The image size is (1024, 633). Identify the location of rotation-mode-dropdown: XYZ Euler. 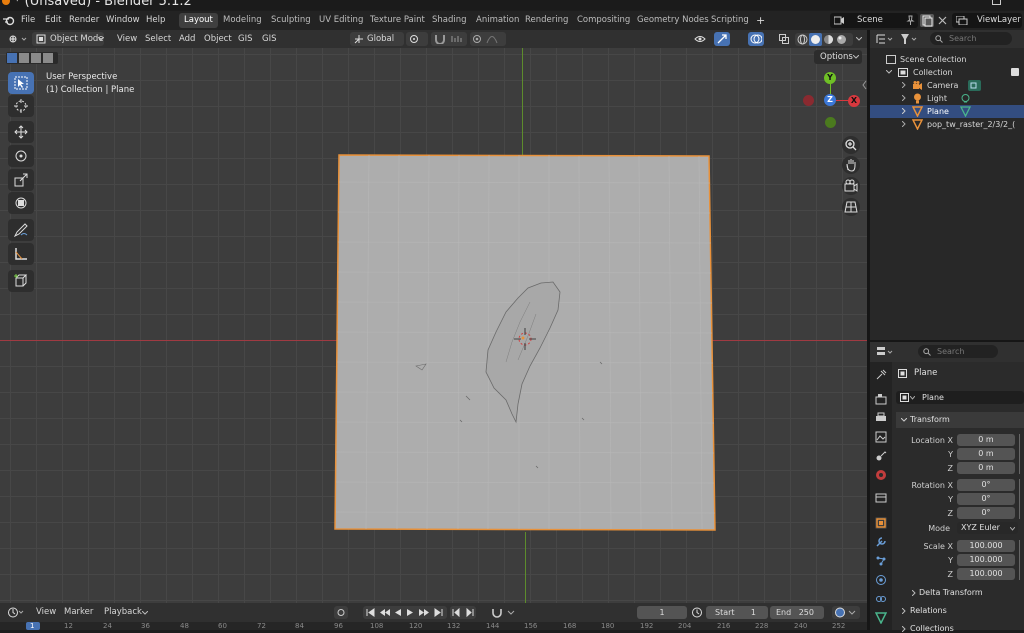
(987, 528).